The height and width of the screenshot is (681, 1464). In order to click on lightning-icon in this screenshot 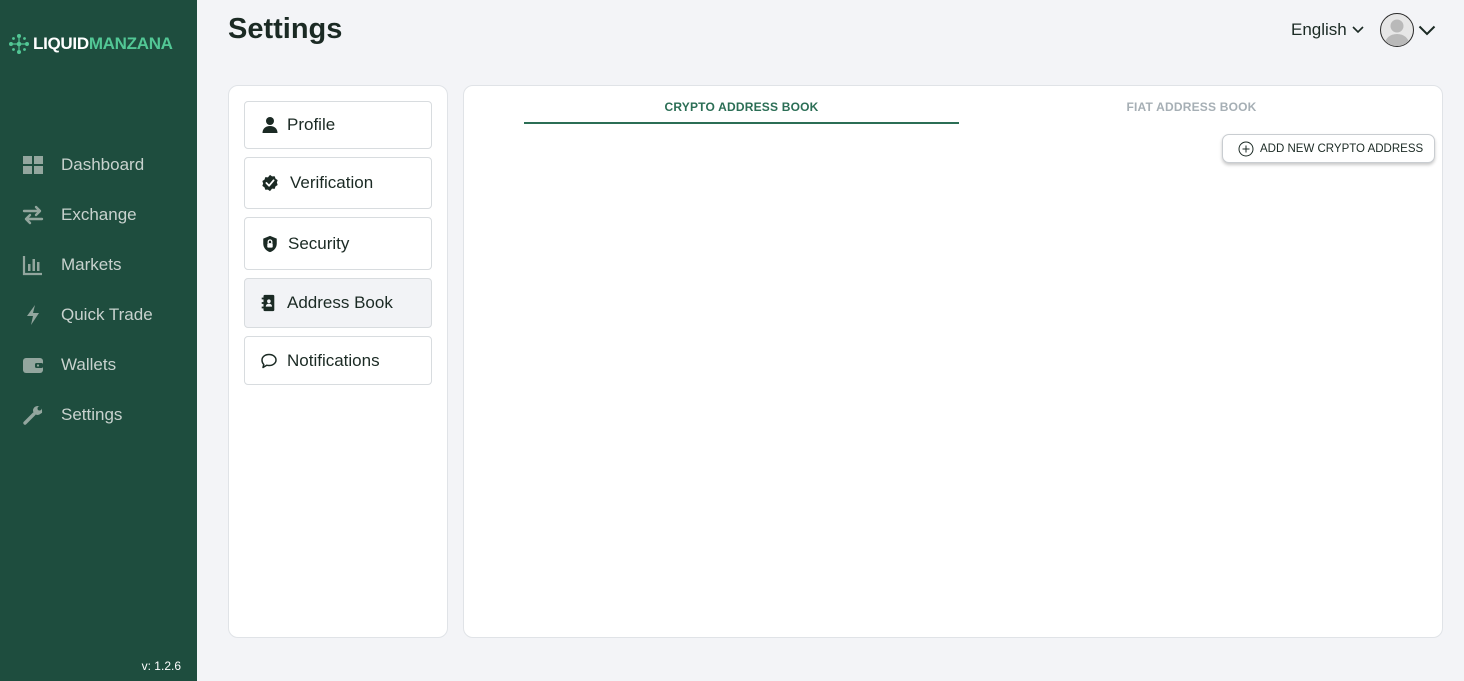, I will do `click(33, 315)`.